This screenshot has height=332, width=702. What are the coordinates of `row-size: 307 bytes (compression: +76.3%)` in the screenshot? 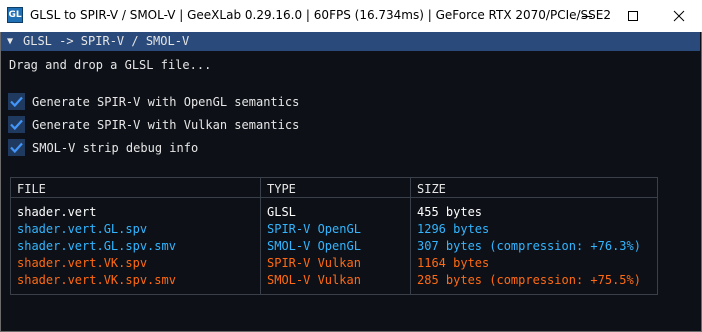 It's located at (529, 246).